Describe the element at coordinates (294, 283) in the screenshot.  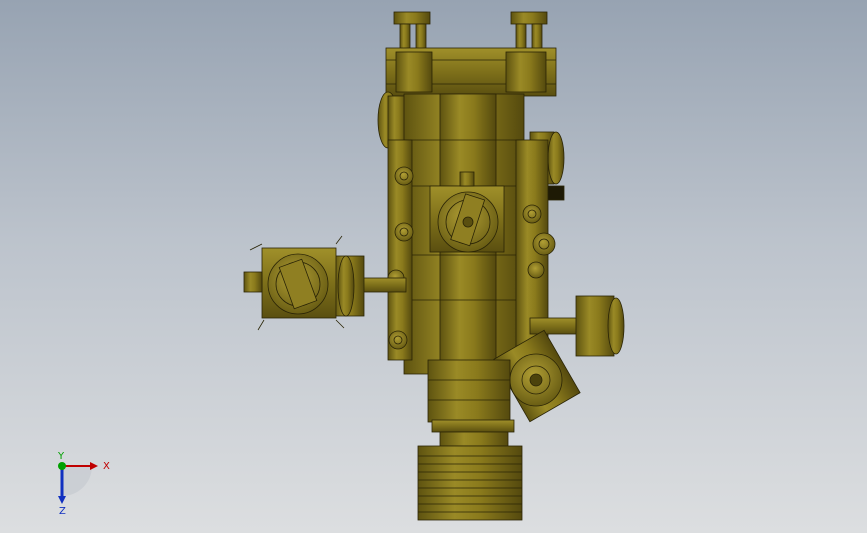
I see `left-actuator` at that location.